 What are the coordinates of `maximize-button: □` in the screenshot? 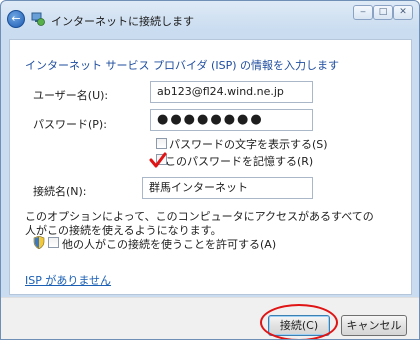 It's located at (383, 12).